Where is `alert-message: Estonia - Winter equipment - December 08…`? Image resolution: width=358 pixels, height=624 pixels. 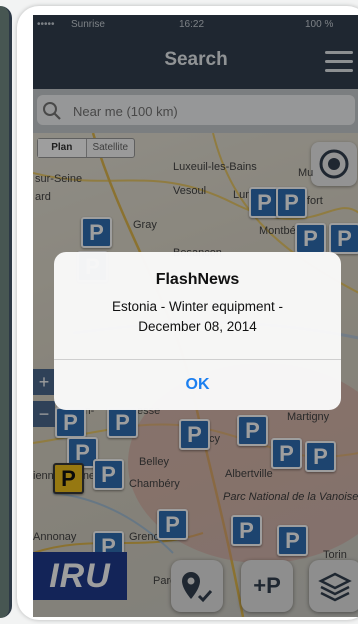 alert-message: Estonia - Winter equipment - December 08… is located at coordinates (197, 317).